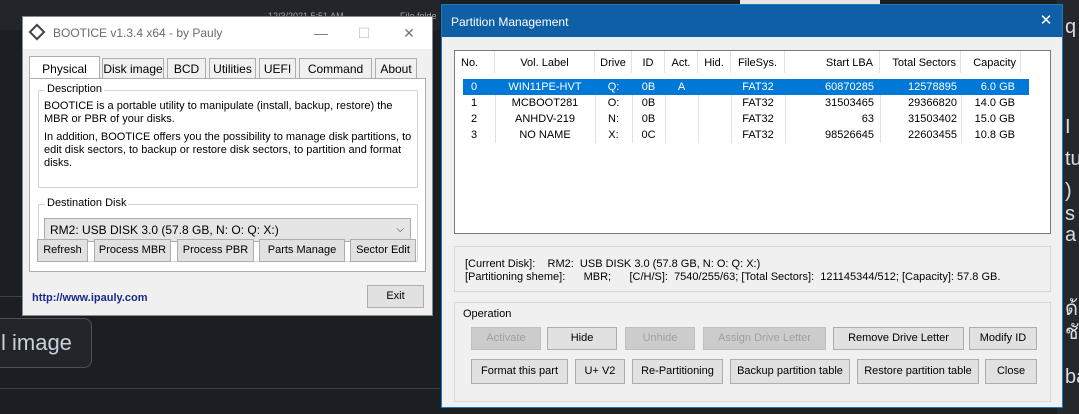 This screenshot has width=1079, height=414. I want to click on column-header-act: Act., so click(681, 62).